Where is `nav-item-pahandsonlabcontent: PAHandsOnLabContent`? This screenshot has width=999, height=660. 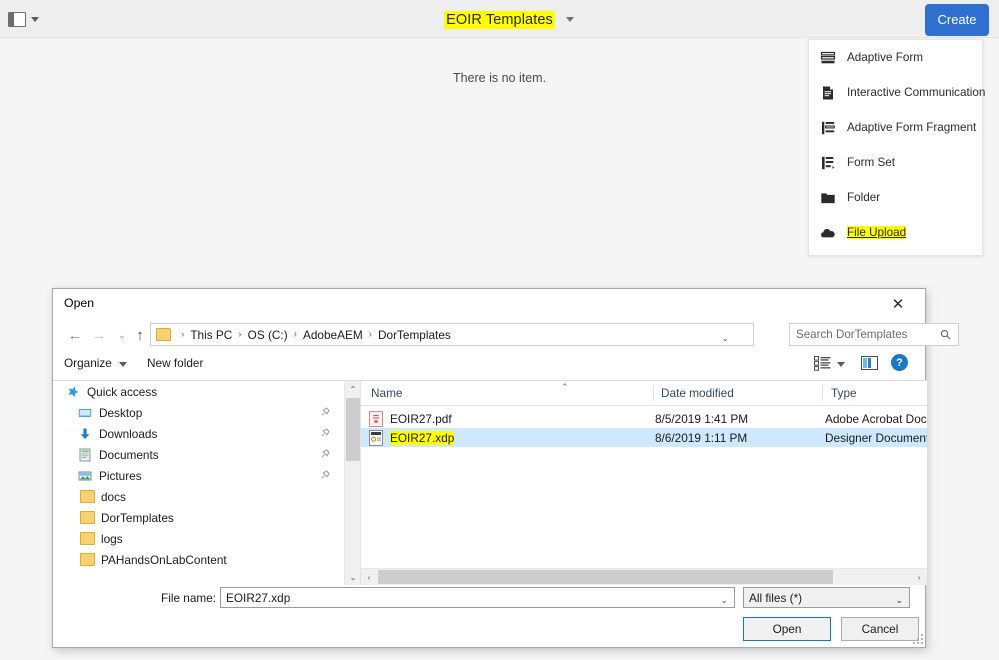 nav-item-pahandsonlabcontent: PAHandsOnLabContent is located at coordinates (198, 559).